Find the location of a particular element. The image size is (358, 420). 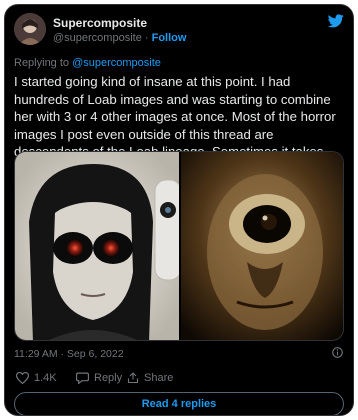

share-label: Share is located at coordinates (159, 378).